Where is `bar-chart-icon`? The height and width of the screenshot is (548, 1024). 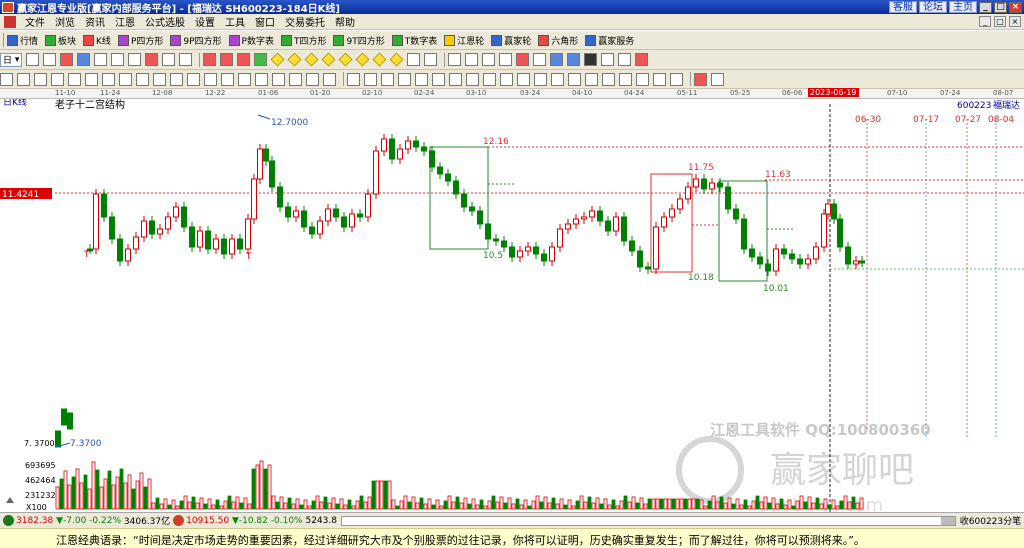
bar-chart-icon is located at coordinates (6, 79).